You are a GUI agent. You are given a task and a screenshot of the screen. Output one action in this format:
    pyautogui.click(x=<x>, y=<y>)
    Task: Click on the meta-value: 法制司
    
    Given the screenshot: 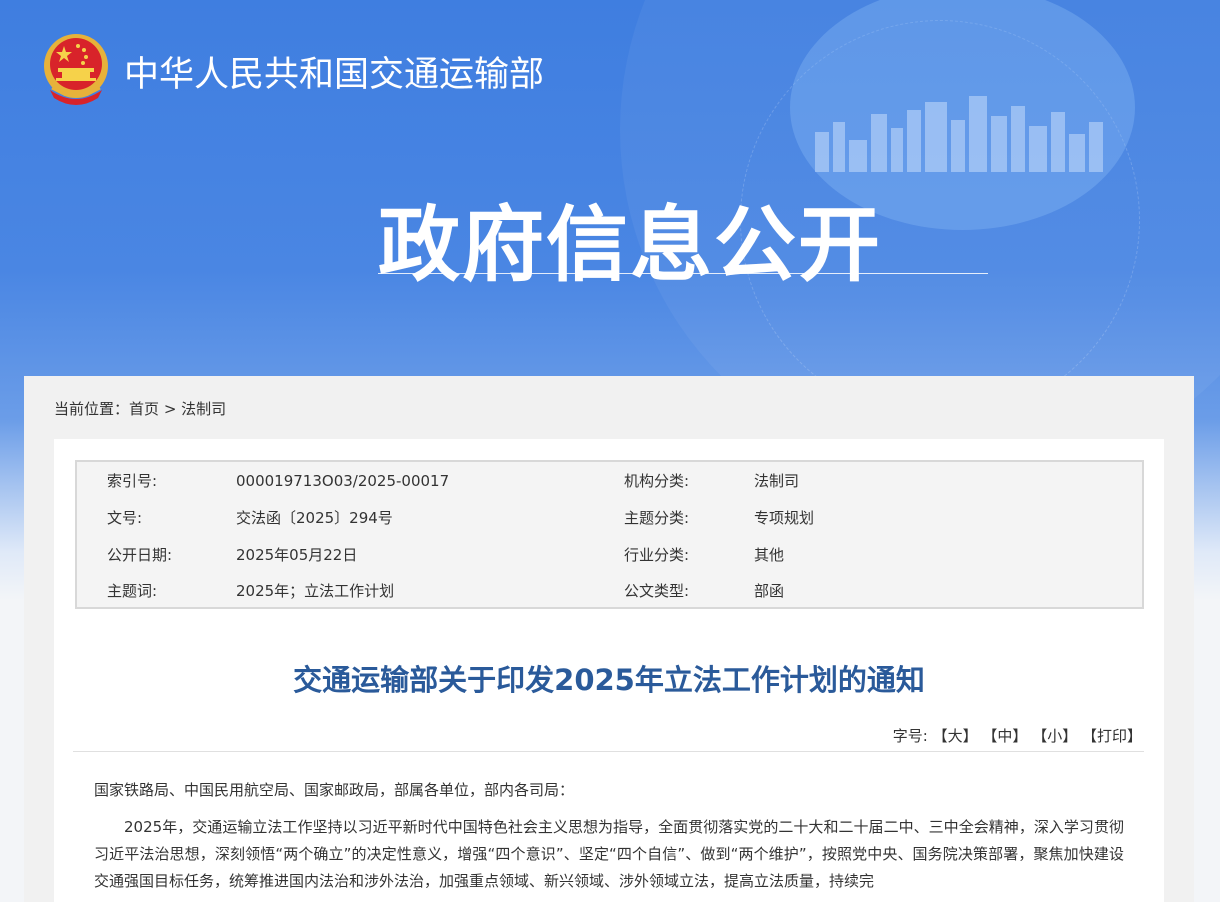 What is the action you would take?
    pyautogui.click(x=777, y=481)
    